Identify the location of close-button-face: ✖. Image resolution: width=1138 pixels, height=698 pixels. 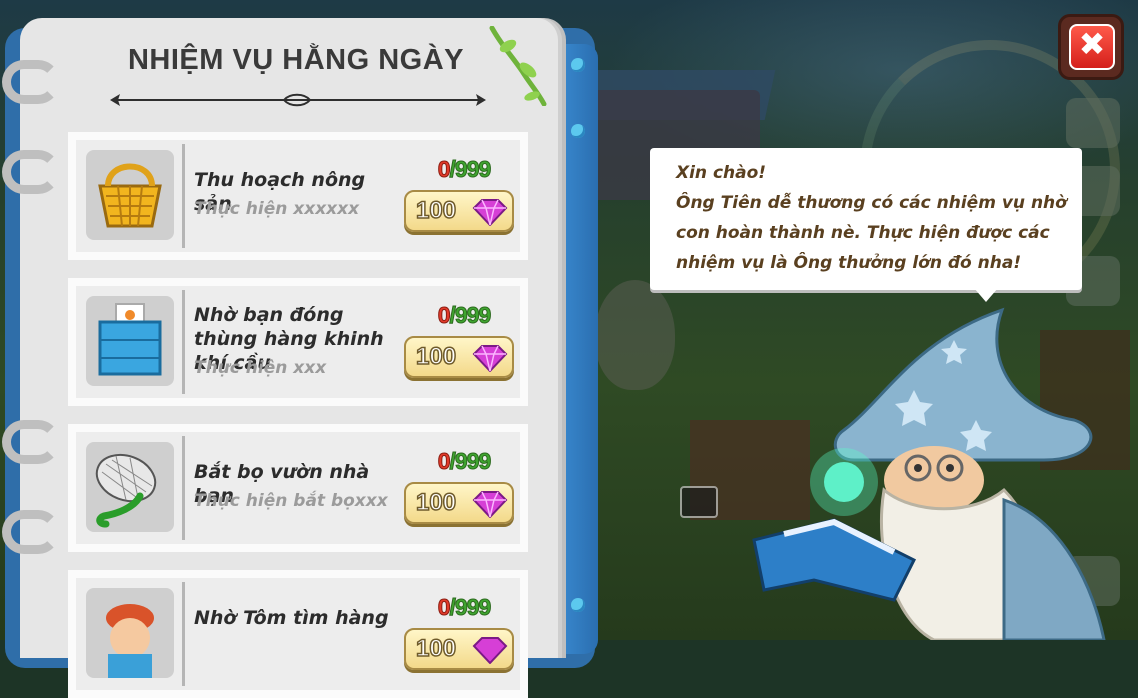
(1092, 47).